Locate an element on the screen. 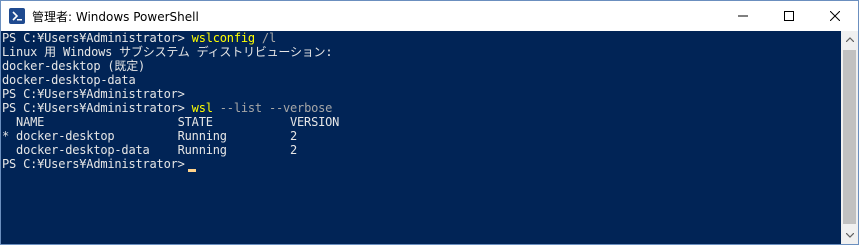  window-controls is located at coordinates (789, 16).